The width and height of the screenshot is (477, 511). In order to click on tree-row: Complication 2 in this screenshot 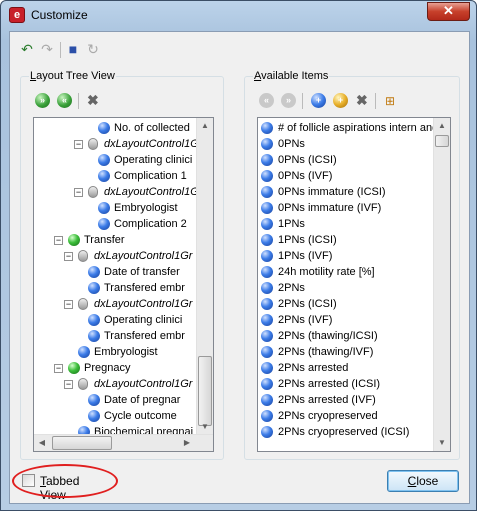, I will do `click(115, 224)`.